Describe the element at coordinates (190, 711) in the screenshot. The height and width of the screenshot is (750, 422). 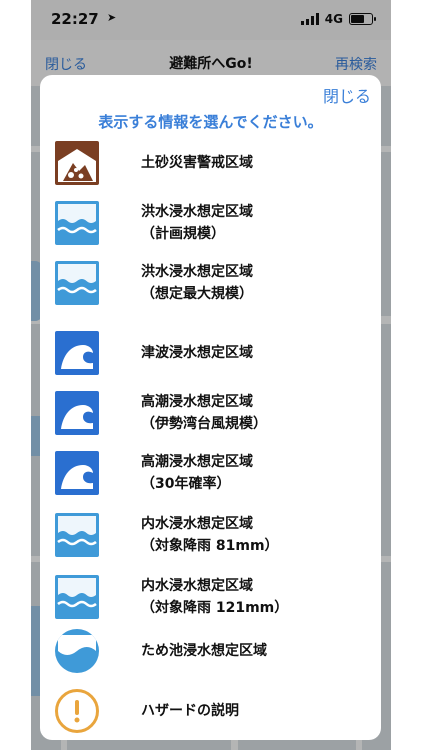
I see `hazard-item-label: ハザードの説明` at that location.